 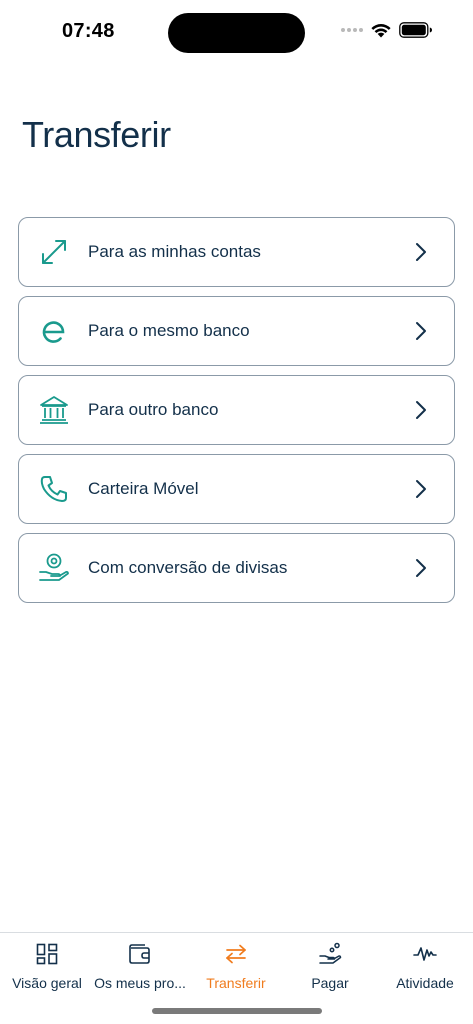 What do you see at coordinates (54, 331) in the screenshot?
I see `bank-logo-e-icon` at bounding box center [54, 331].